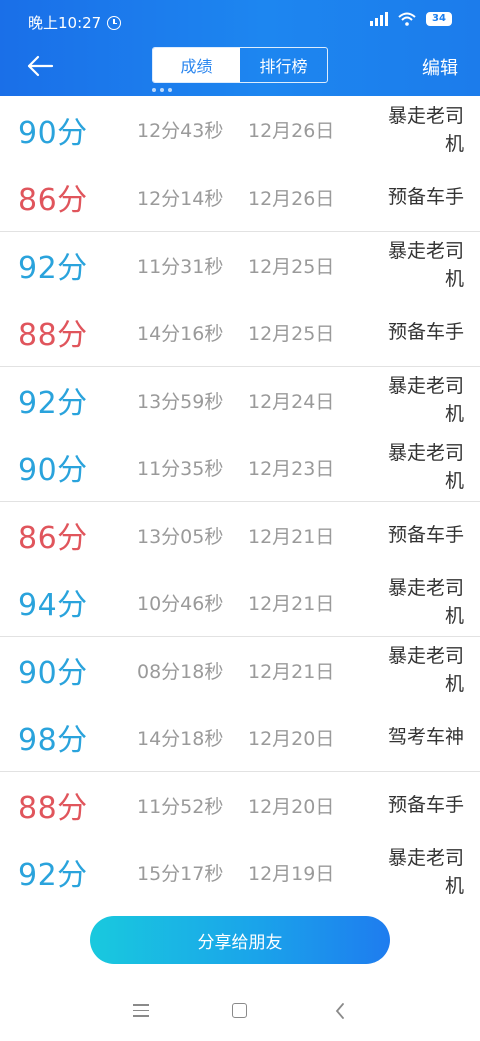 The height and width of the screenshot is (1041, 480). What do you see at coordinates (407, 19) in the screenshot?
I see `wifi-icon` at bounding box center [407, 19].